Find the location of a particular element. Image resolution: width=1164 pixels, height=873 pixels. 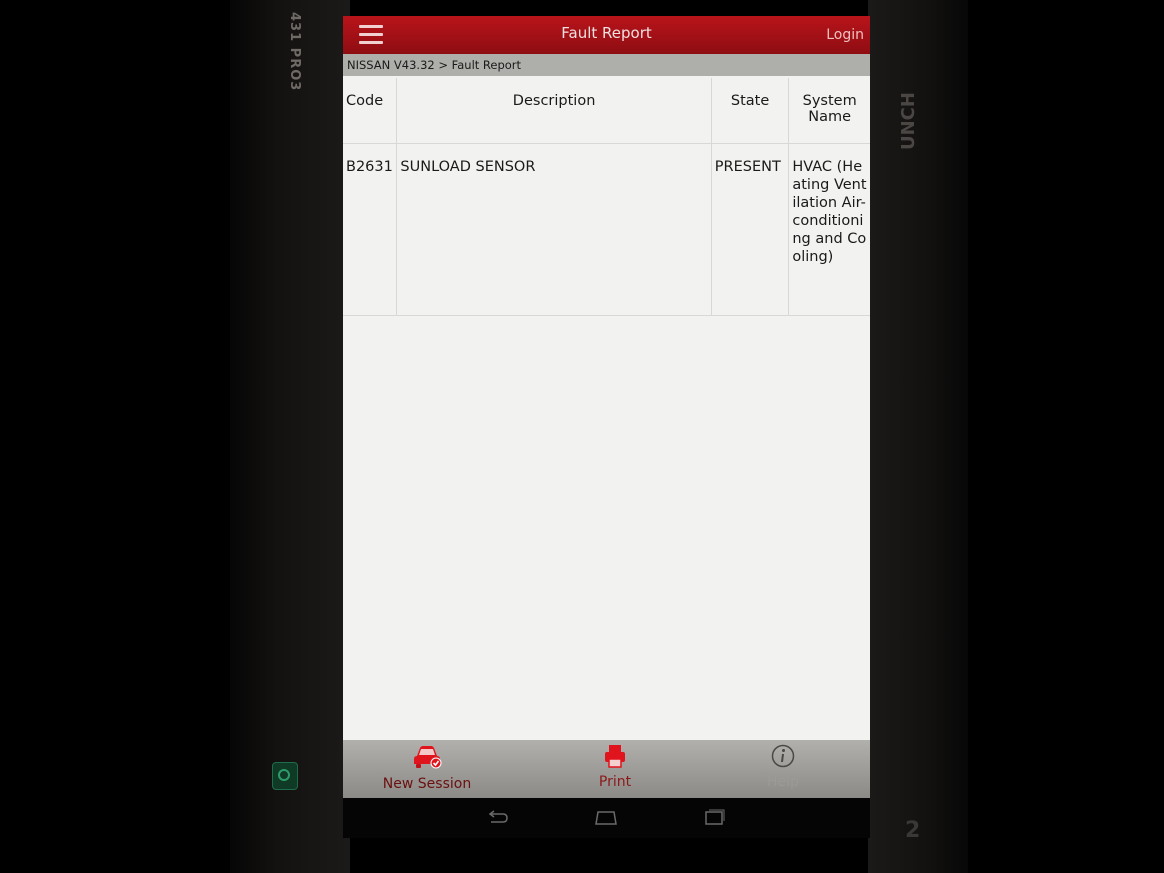

login-button: Login is located at coordinates (845, 35).